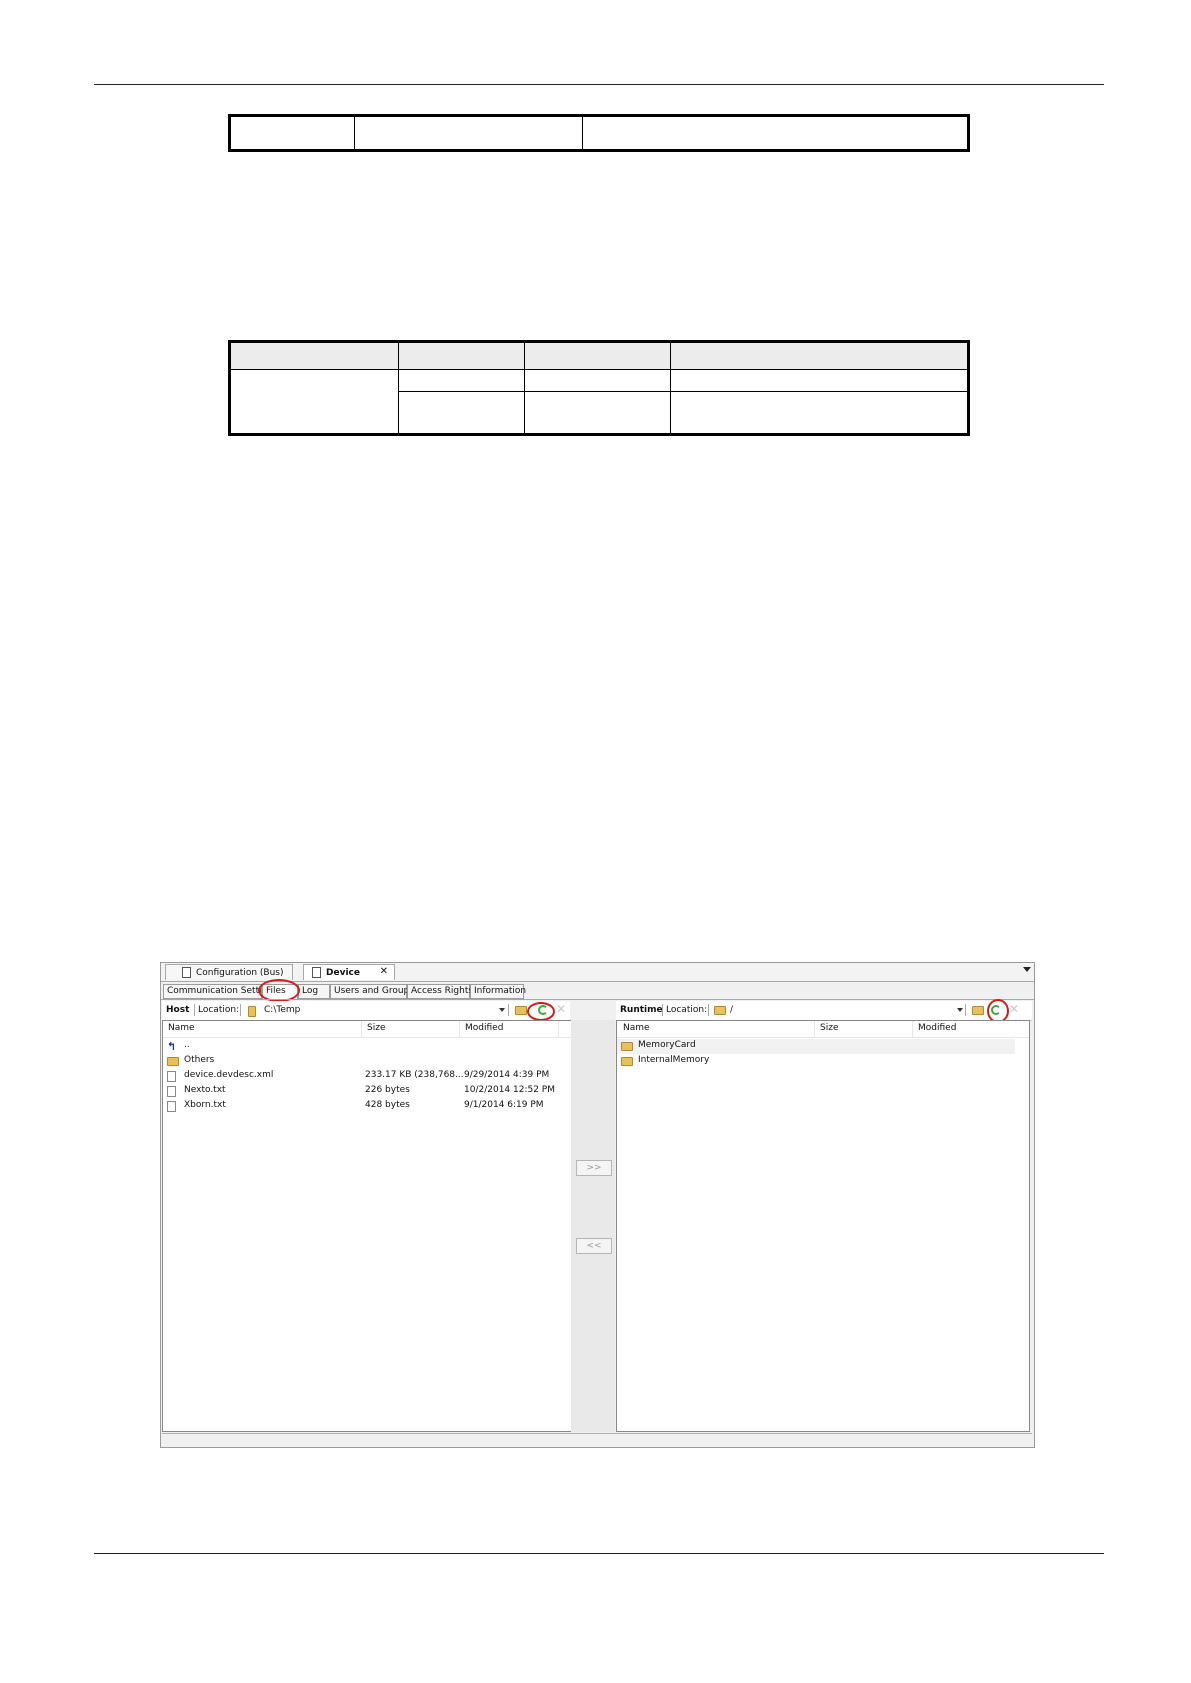 This screenshot has width=1191, height=1683. What do you see at coordinates (186, 972) in the screenshot?
I see `configuration-icon` at bounding box center [186, 972].